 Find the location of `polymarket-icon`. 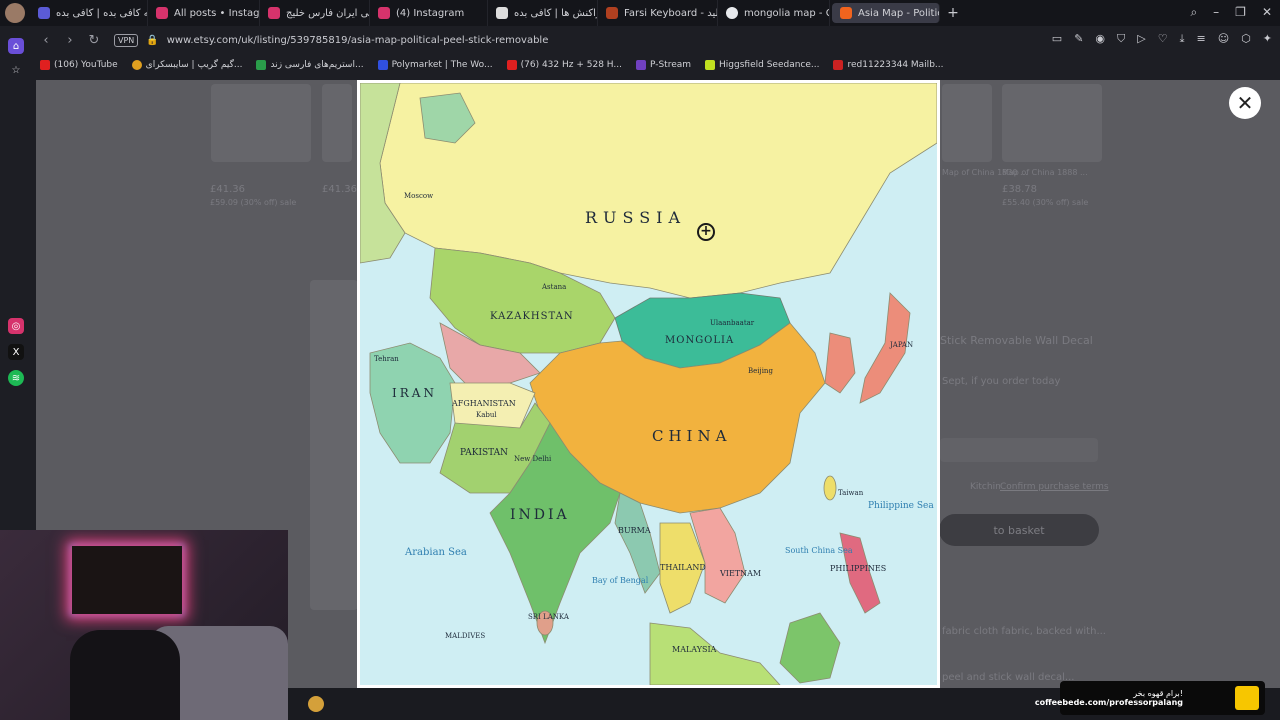

polymarket-icon is located at coordinates (382, 65).